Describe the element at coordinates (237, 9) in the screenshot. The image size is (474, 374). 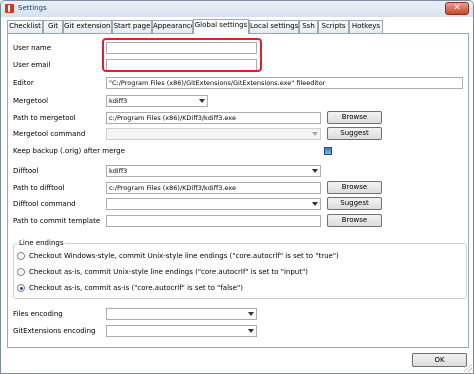
I see `title-bar: Settings ✕` at that location.